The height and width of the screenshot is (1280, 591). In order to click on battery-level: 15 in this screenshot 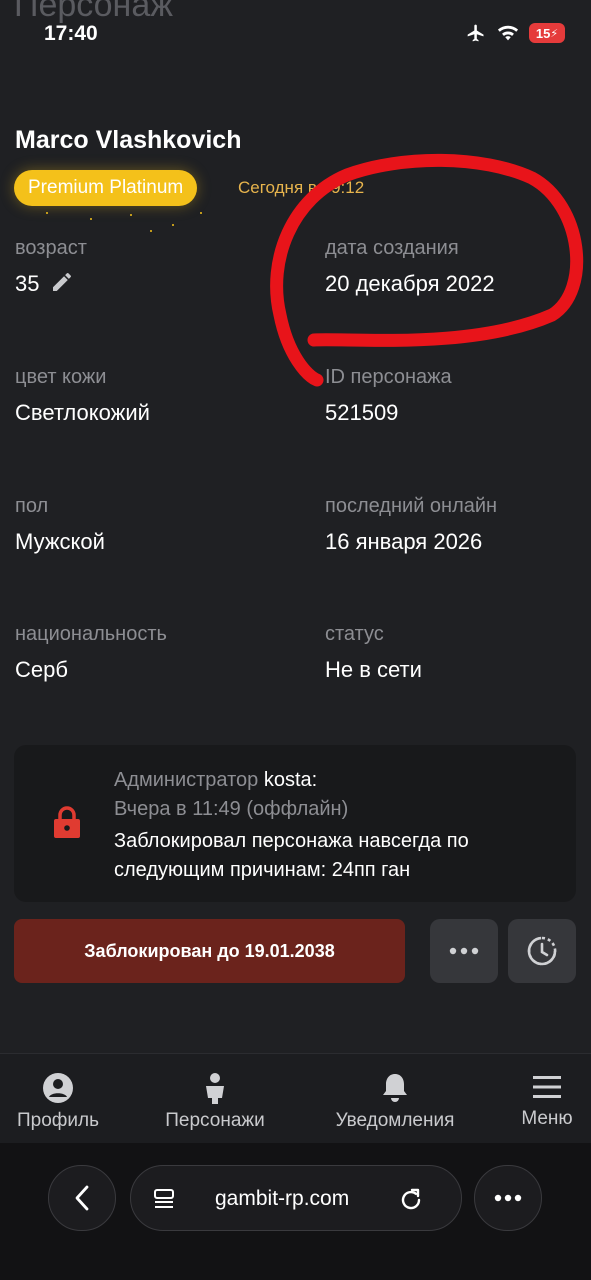, I will do `click(543, 33)`.